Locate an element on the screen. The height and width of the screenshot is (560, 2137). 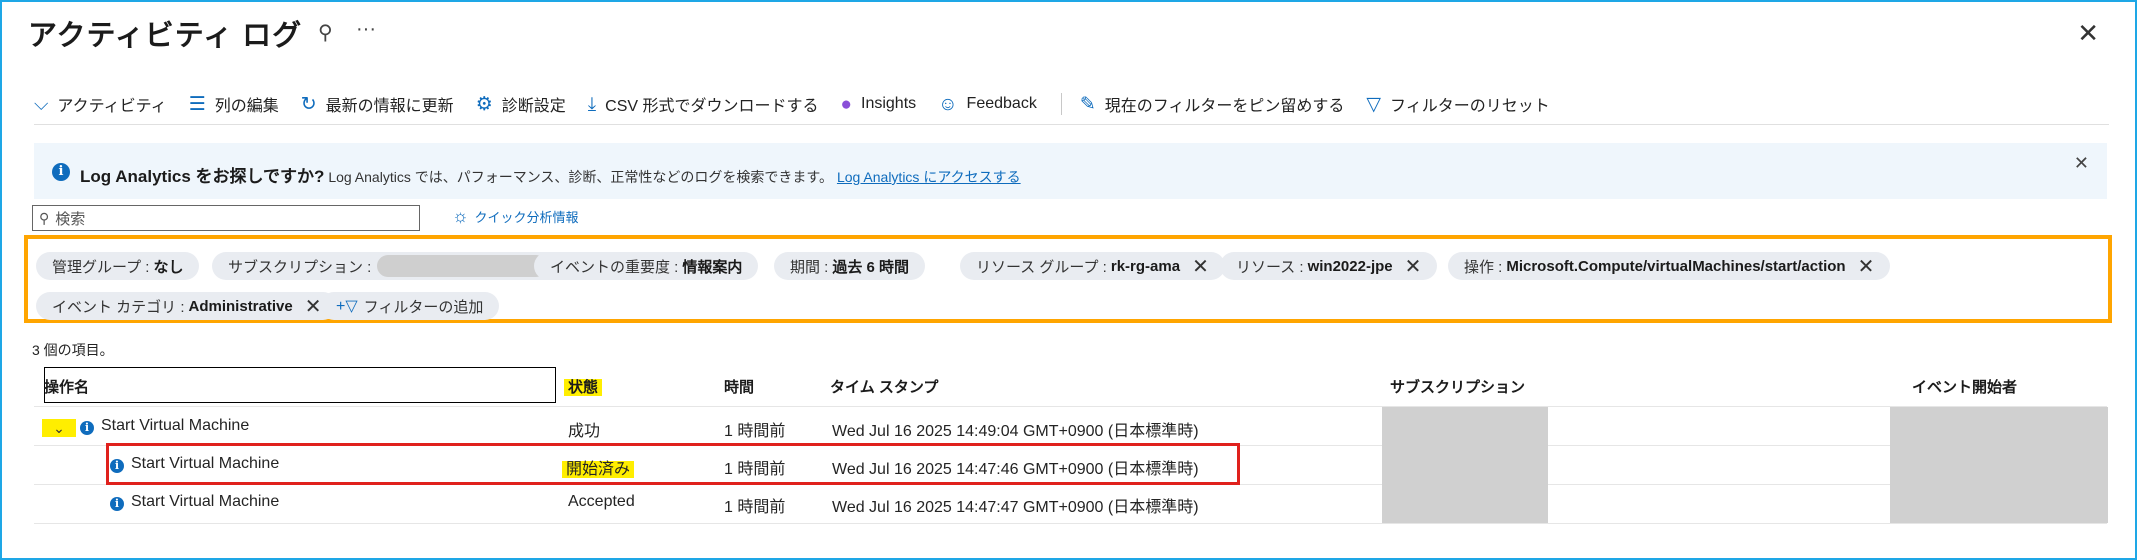
filter-subscription: サブスクリプション : is located at coordinates (388, 266).